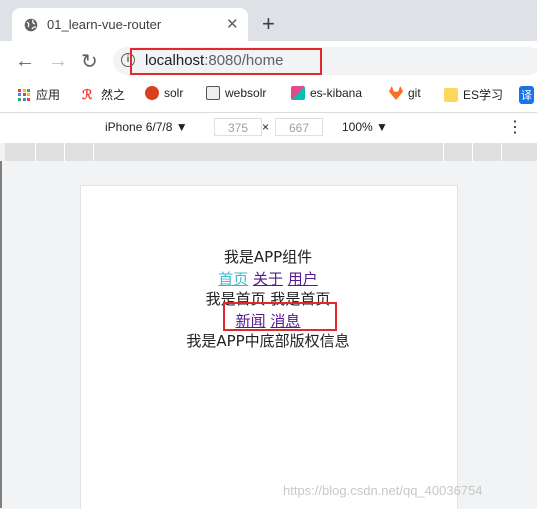  What do you see at coordinates (268, 257) in the screenshot?
I see `app-title: 我是APP组件` at bounding box center [268, 257].